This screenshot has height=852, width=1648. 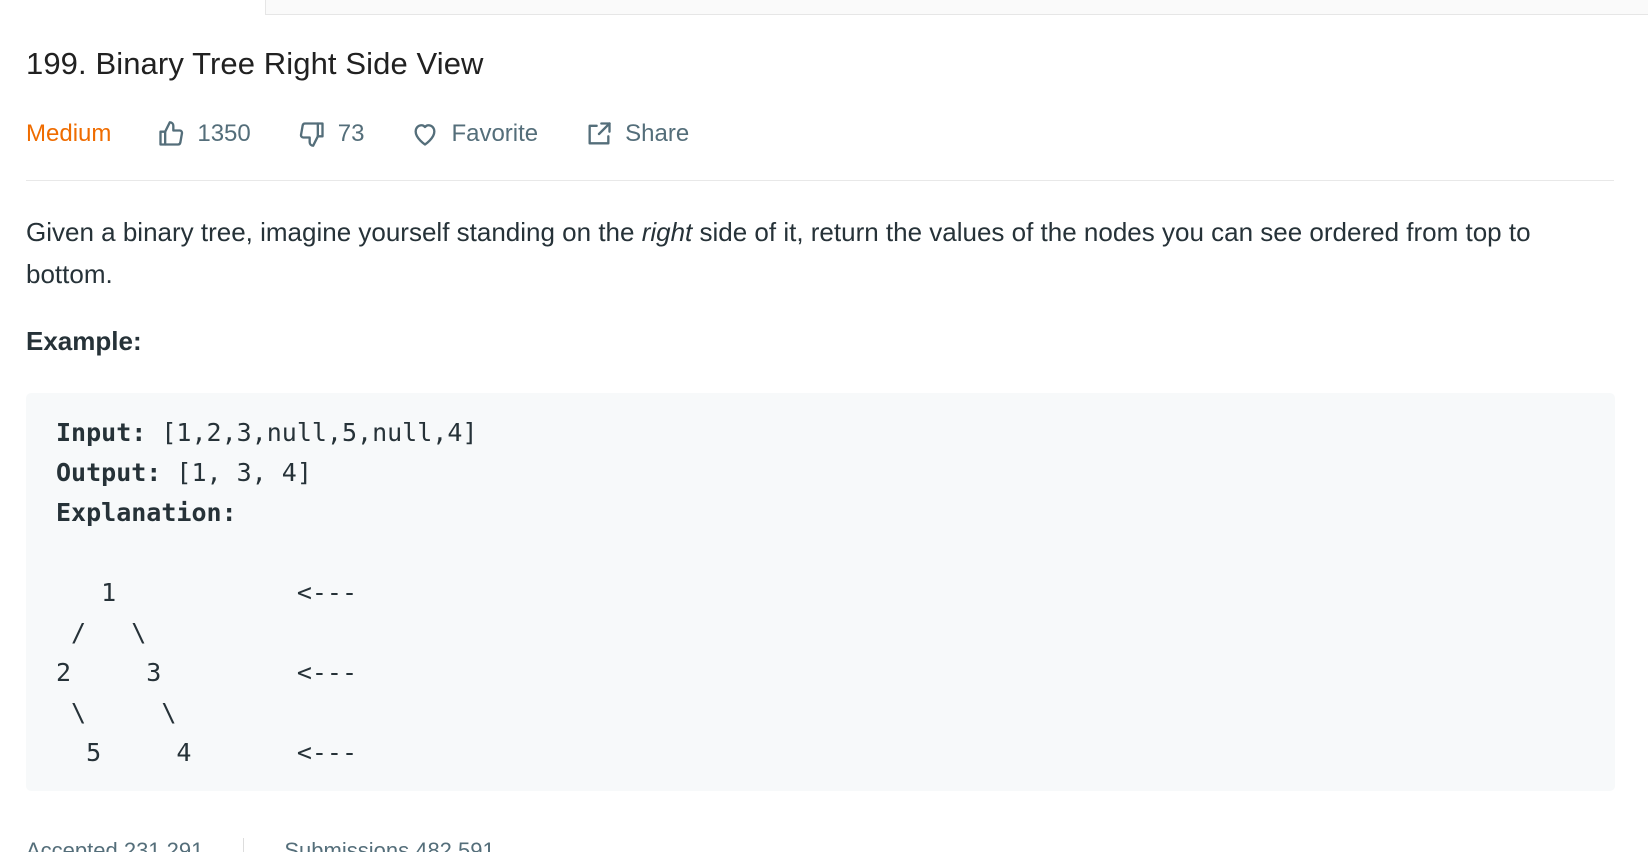 What do you see at coordinates (820, 180) in the screenshot?
I see `header-divider` at bounding box center [820, 180].